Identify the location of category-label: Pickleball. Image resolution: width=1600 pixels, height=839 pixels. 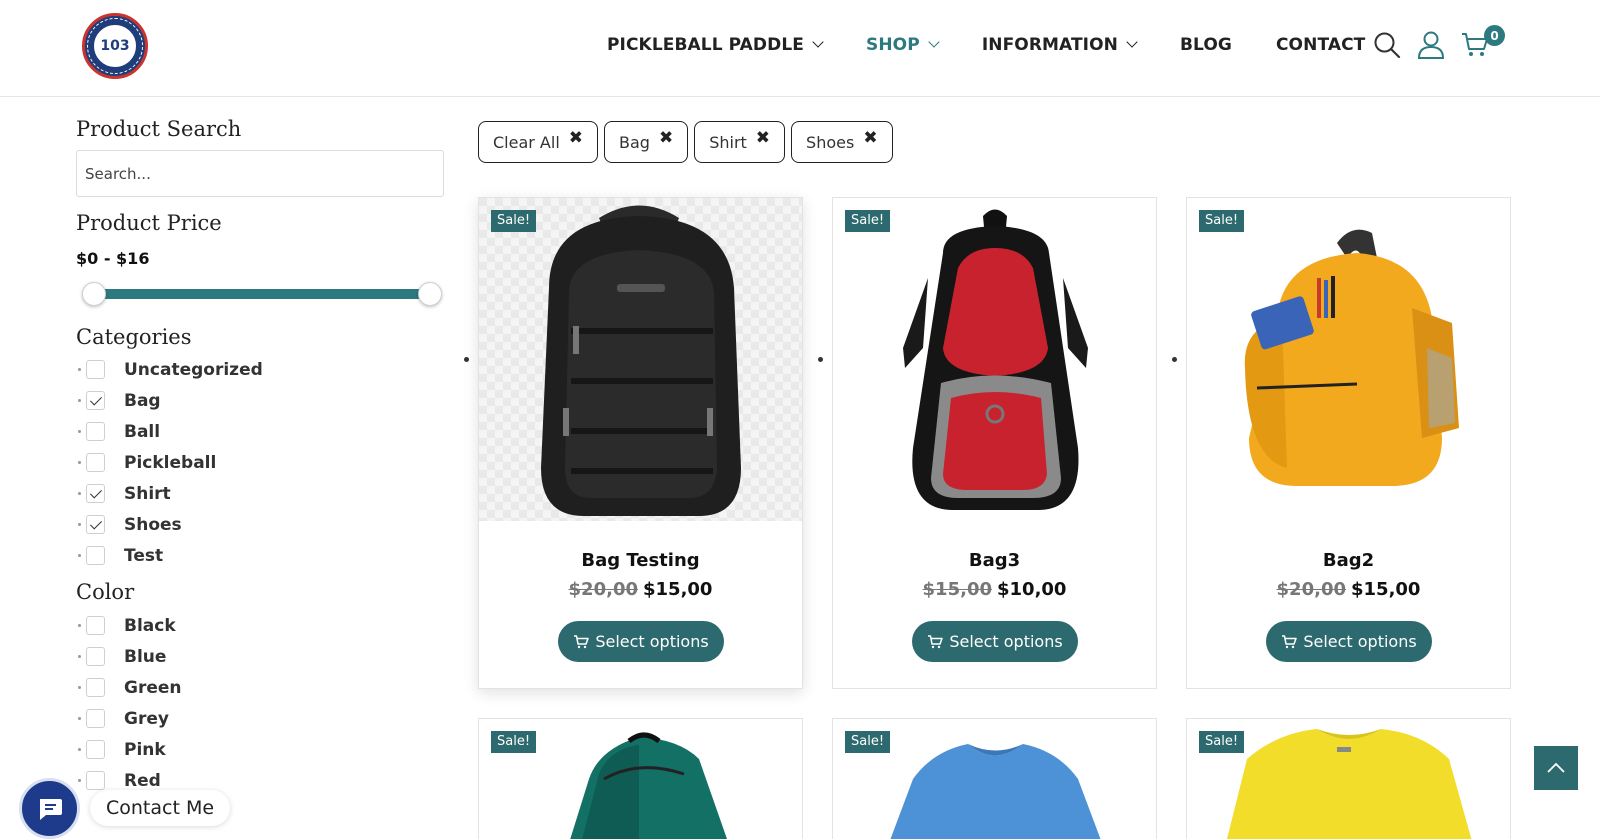
(170, 462).